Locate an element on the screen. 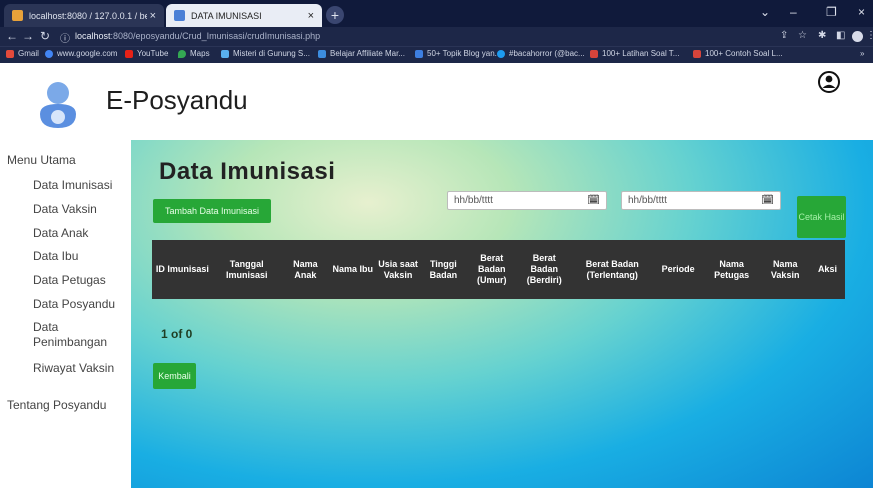 This screenshot has height=488, width=873. sidebar-item-data-vaksin: Data Vaksin is located at coordinates (65, 209).